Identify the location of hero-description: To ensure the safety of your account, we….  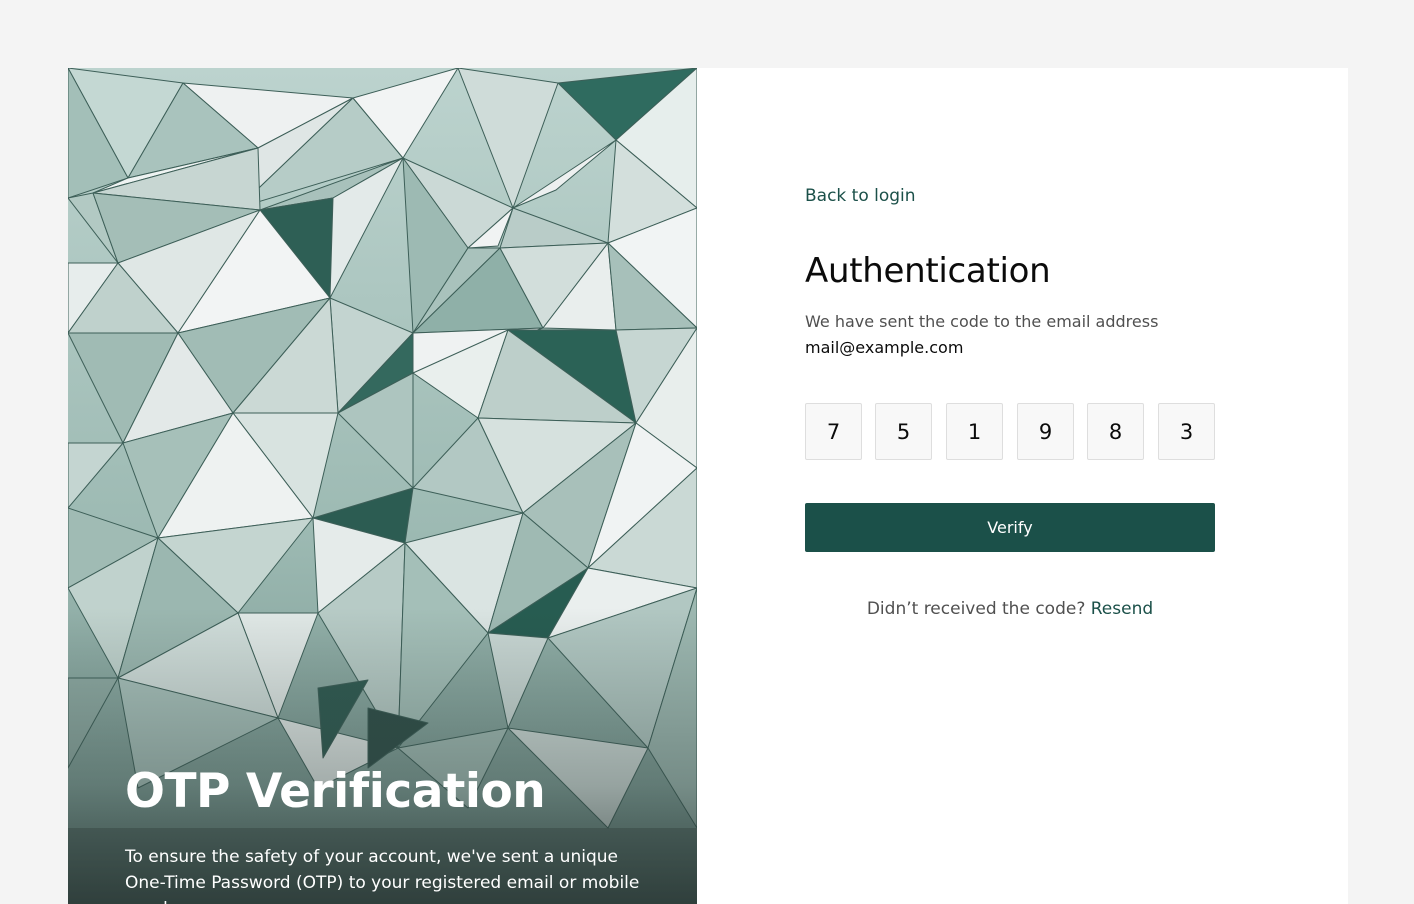
(382, 875).